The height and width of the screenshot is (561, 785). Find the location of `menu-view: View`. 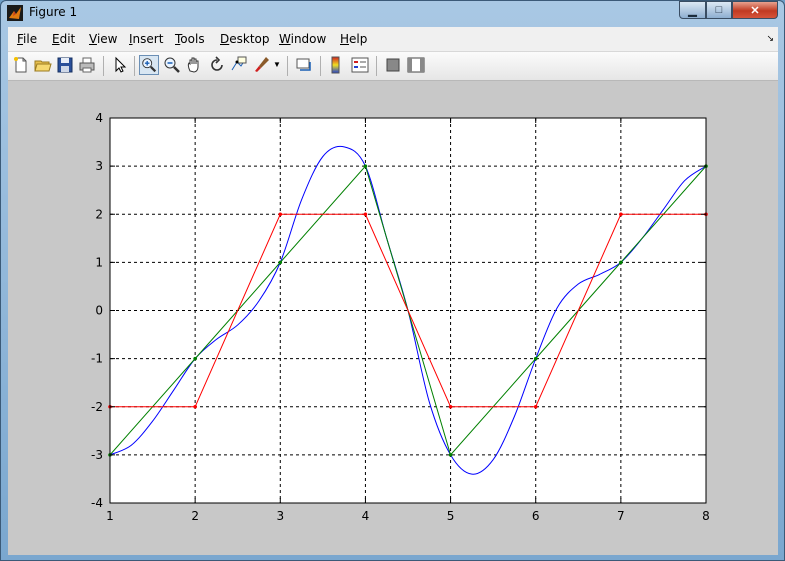

menu-view: View is located at coordinates (103, 39).